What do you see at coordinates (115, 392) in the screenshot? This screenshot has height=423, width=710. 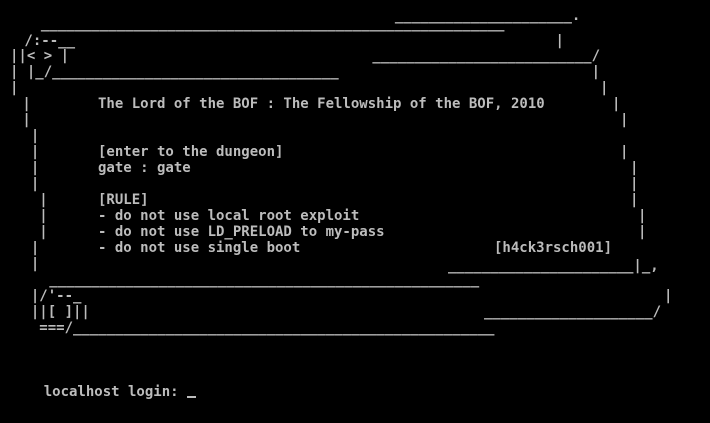 I see `login-prompt-label: localhost login:` at bounding box center [115, 392].